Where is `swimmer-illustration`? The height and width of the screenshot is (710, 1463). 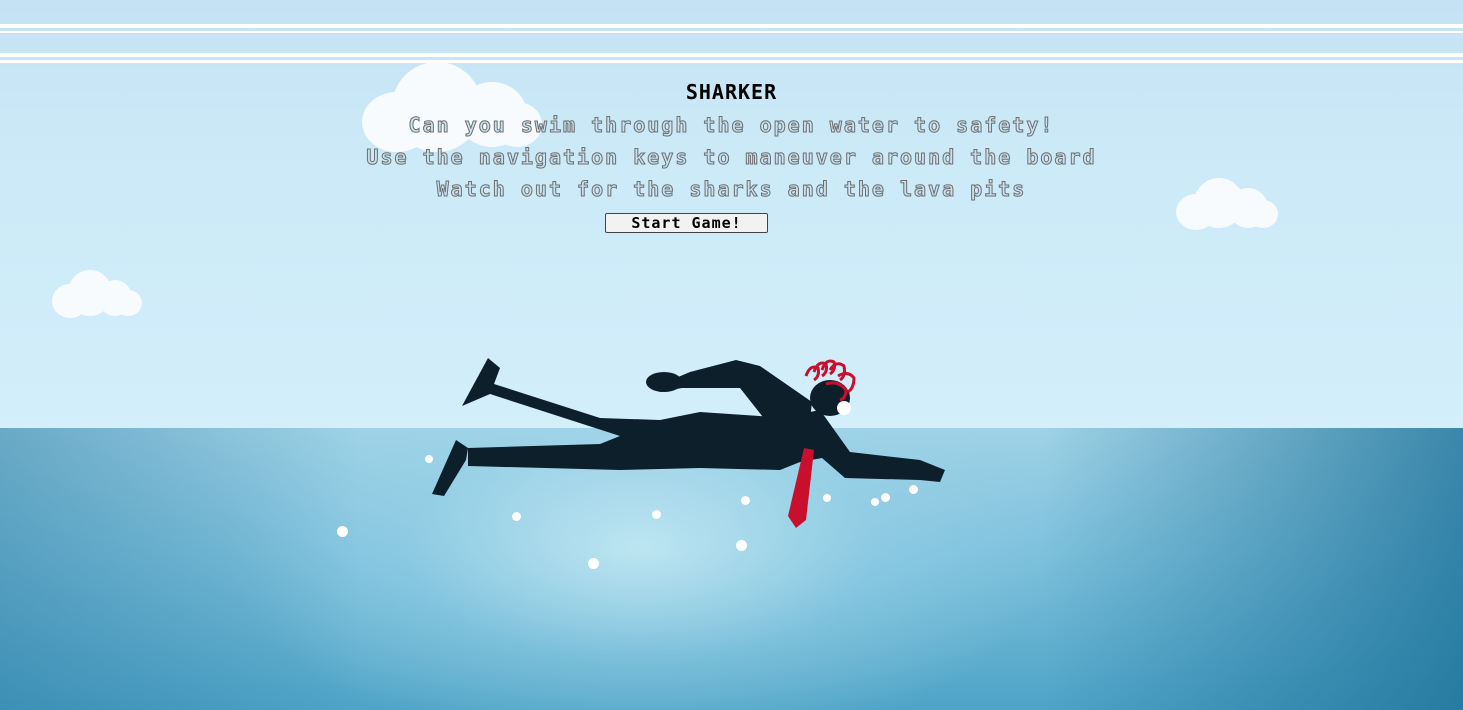 swimmer-illustration is located at coordinates (688, 443).